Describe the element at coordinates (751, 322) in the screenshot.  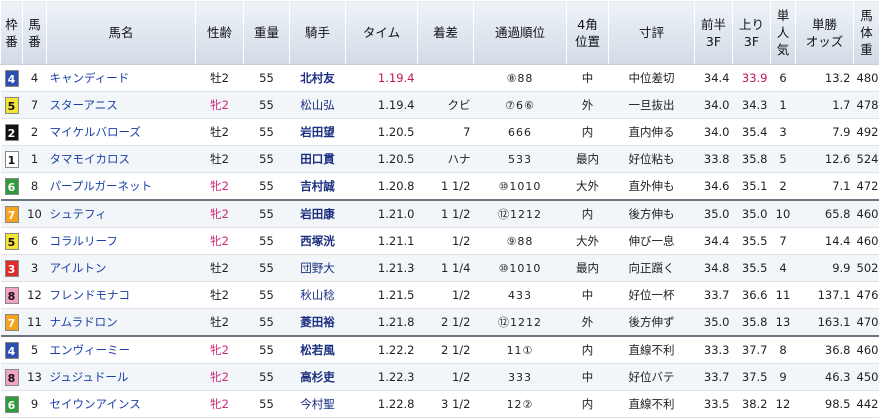
I see `last-3f: 35.8` at that location.